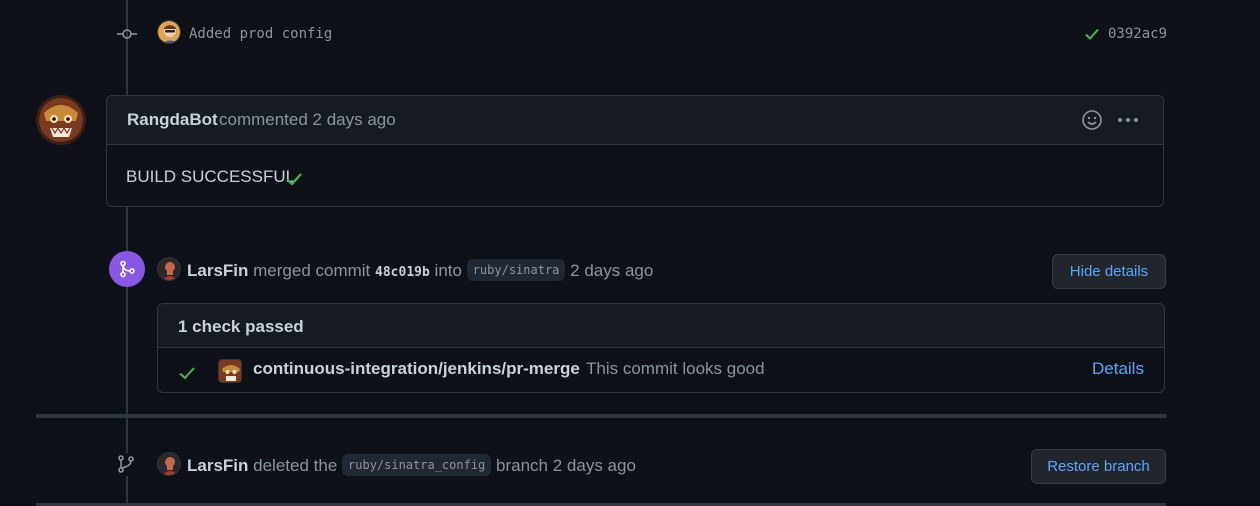 Image resolution: width=1260 pixels, height=506 pixels. I want to click on commit-message: Added prod config, so click(260, 34).